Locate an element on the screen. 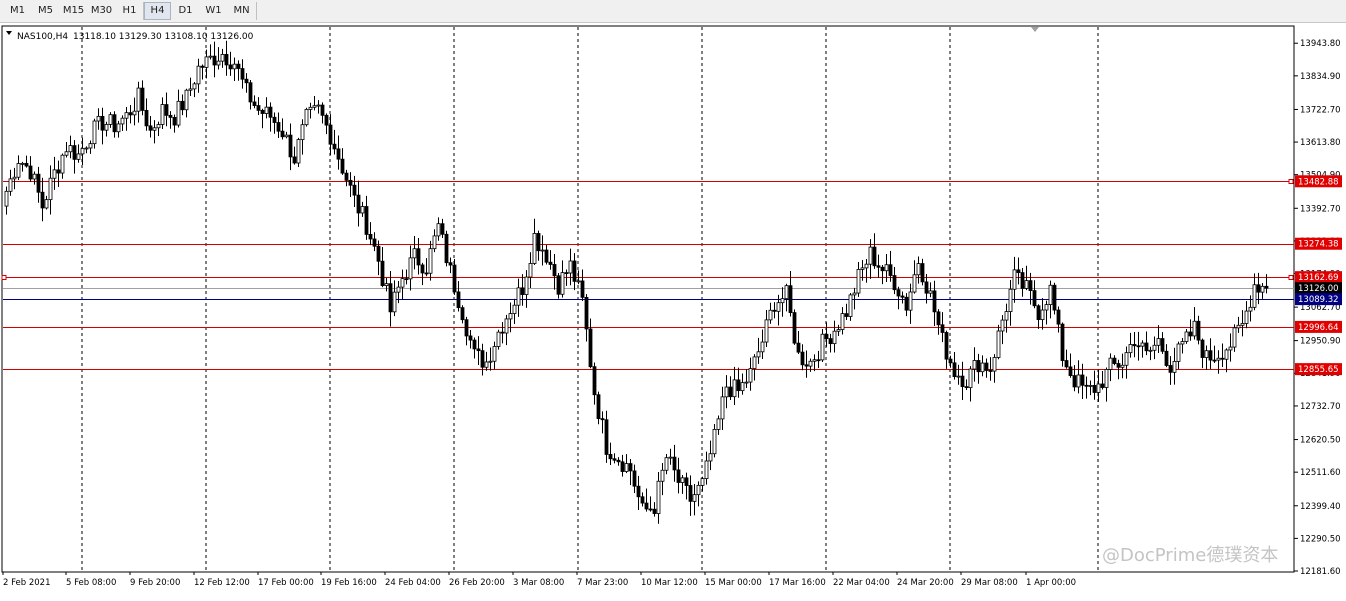 The height and width of the screenshot is (601, 1346). timeframe-button-m15: M15 is located at coordinates (73, 11).